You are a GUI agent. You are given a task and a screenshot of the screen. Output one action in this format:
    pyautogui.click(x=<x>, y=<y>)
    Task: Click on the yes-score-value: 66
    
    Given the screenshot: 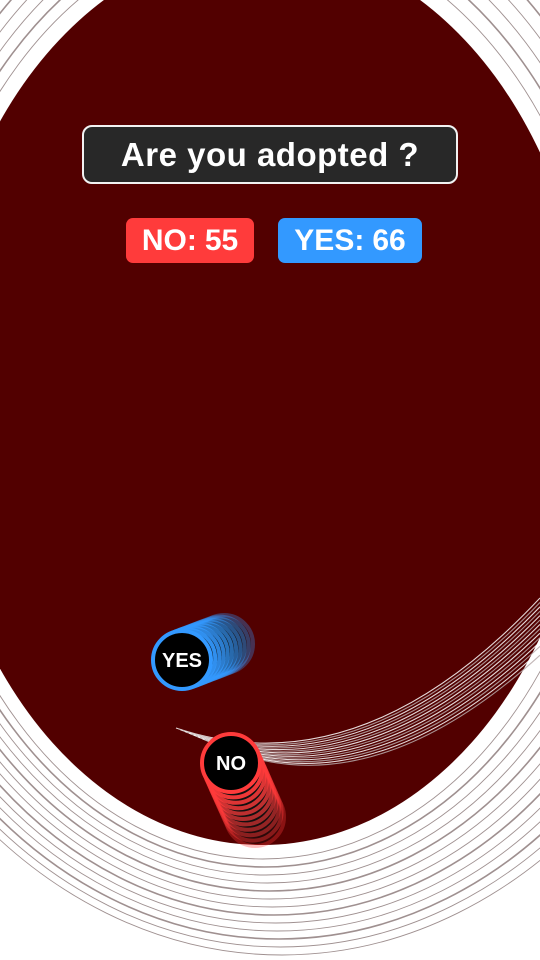 What is the action you would take?
    pyautogui.click(x=389, y=240)
    